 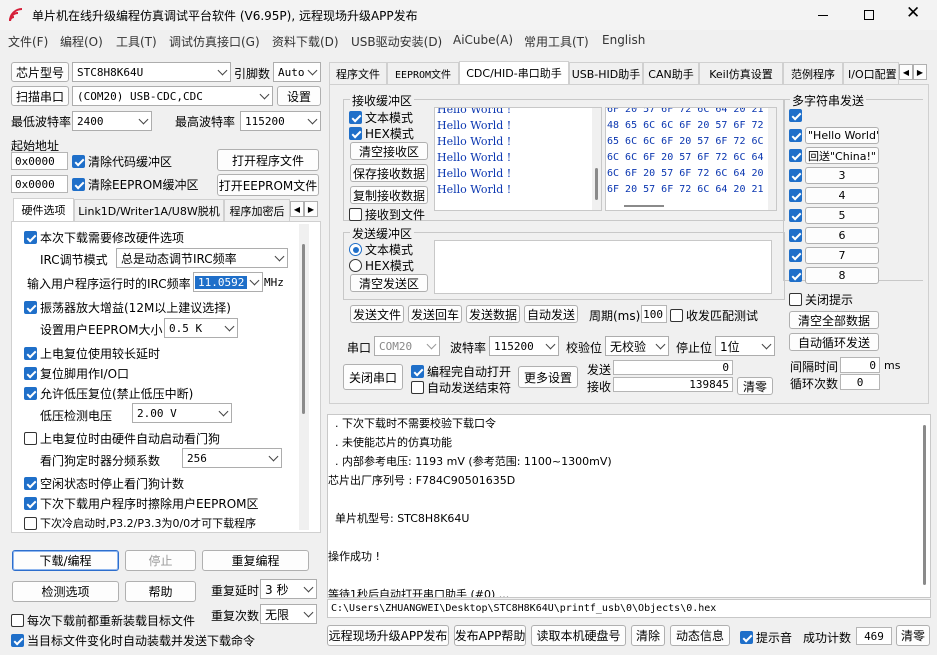 What do you see at coordinates (913, 635) in the screenshot?
I see `reset-success-count-button: 清零` at bounding box center [913, 635].